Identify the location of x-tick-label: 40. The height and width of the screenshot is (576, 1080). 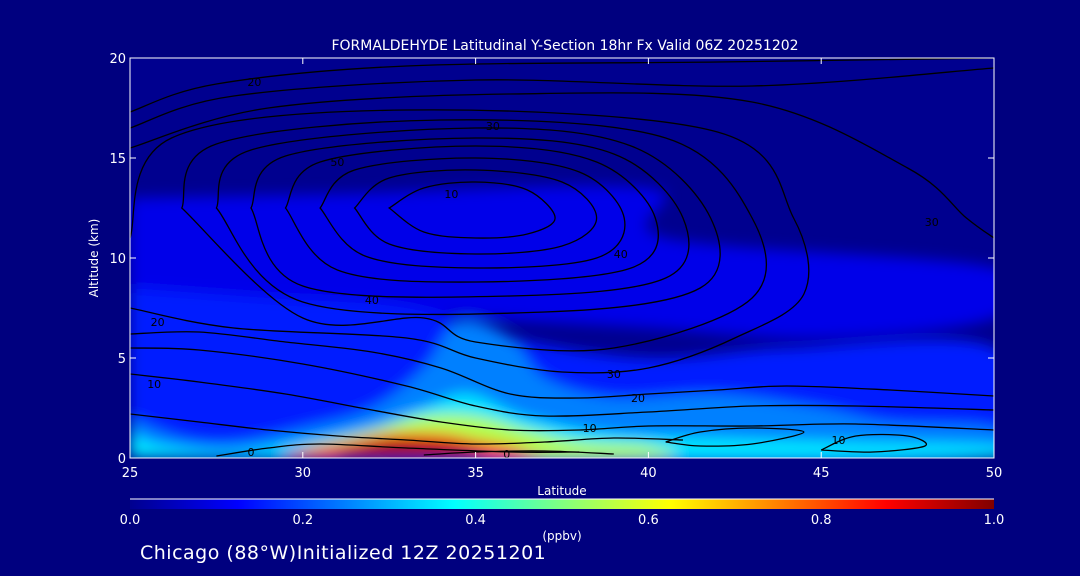
(648, 473).